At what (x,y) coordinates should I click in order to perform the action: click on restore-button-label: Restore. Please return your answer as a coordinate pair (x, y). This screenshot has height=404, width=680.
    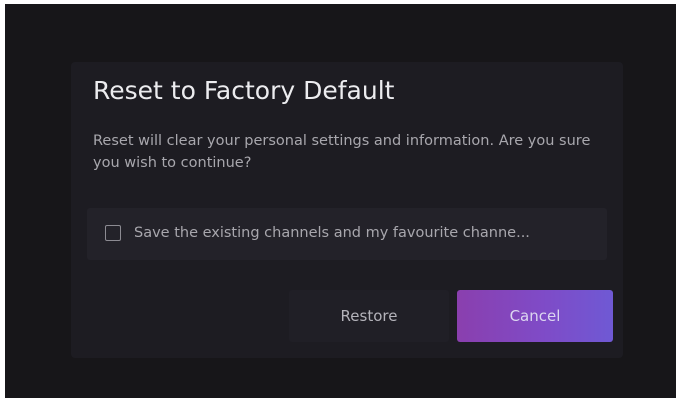
    Looking at the image, I should click on (369, 316).